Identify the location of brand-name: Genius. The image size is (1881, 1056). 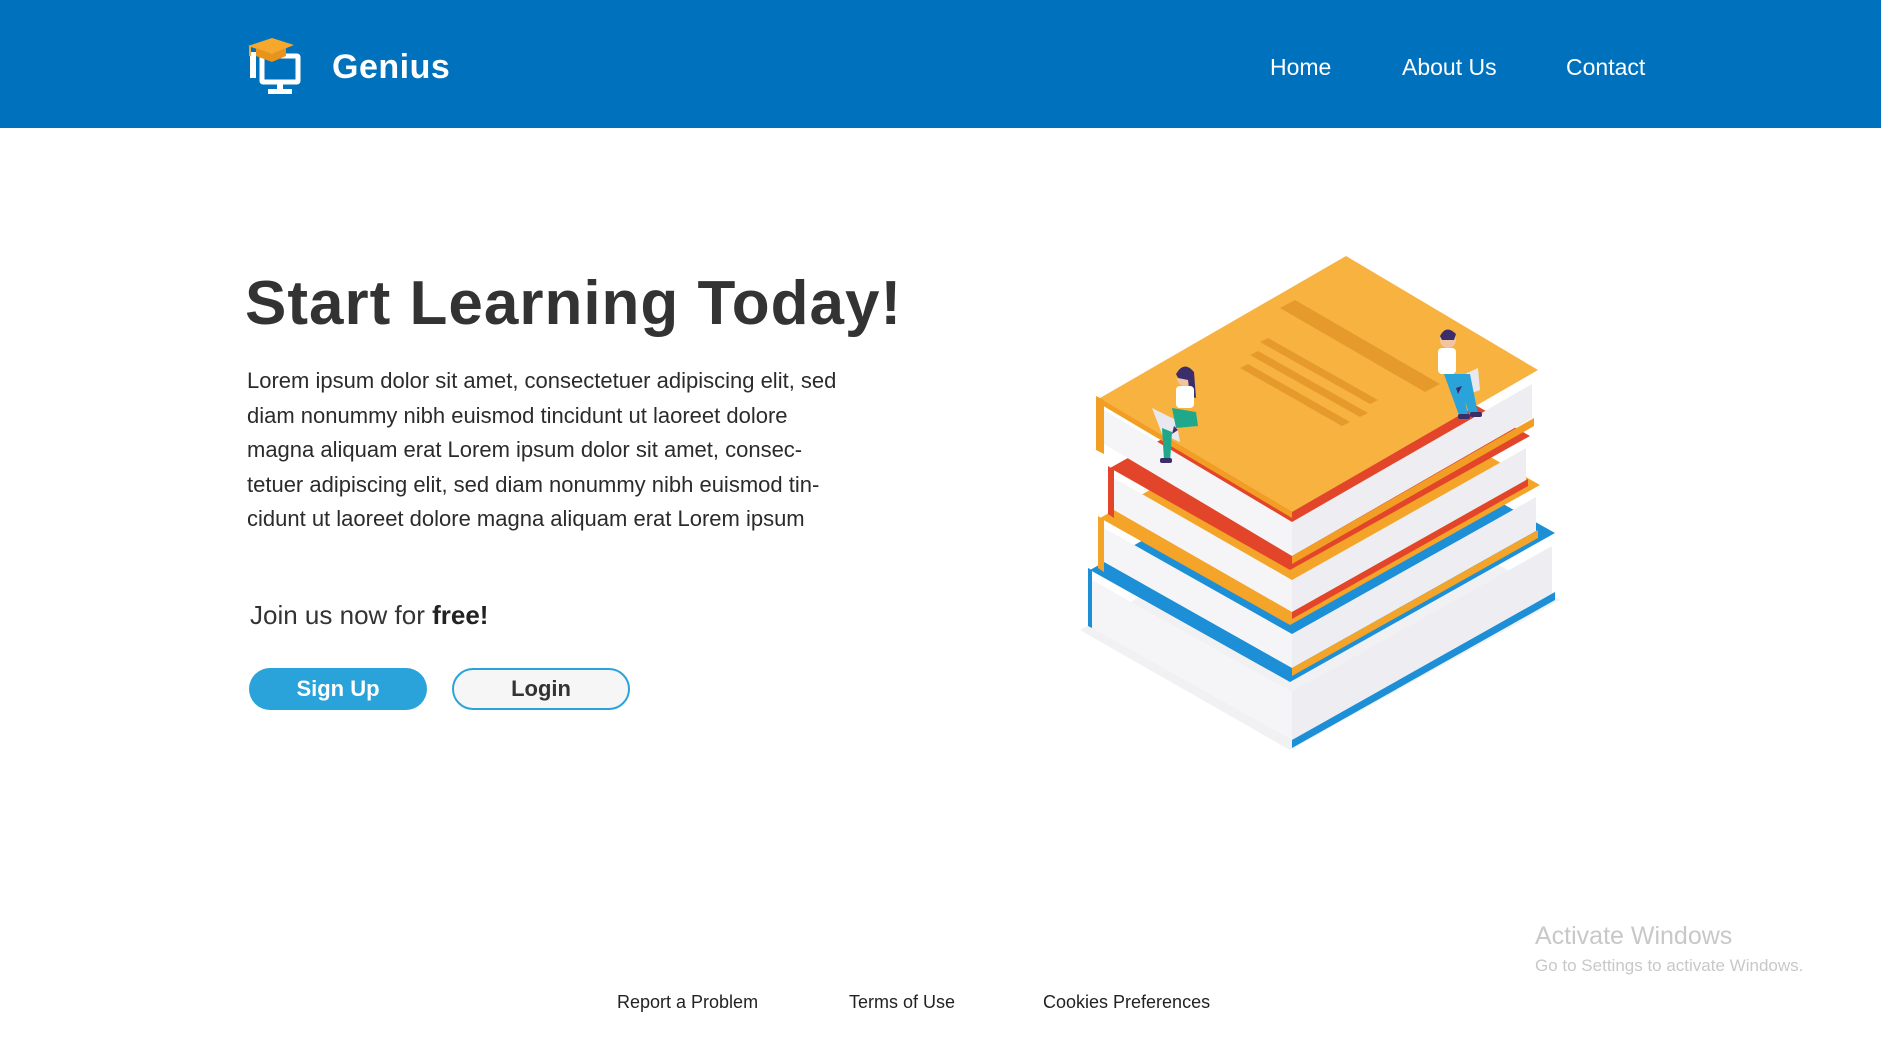
(391, 67).